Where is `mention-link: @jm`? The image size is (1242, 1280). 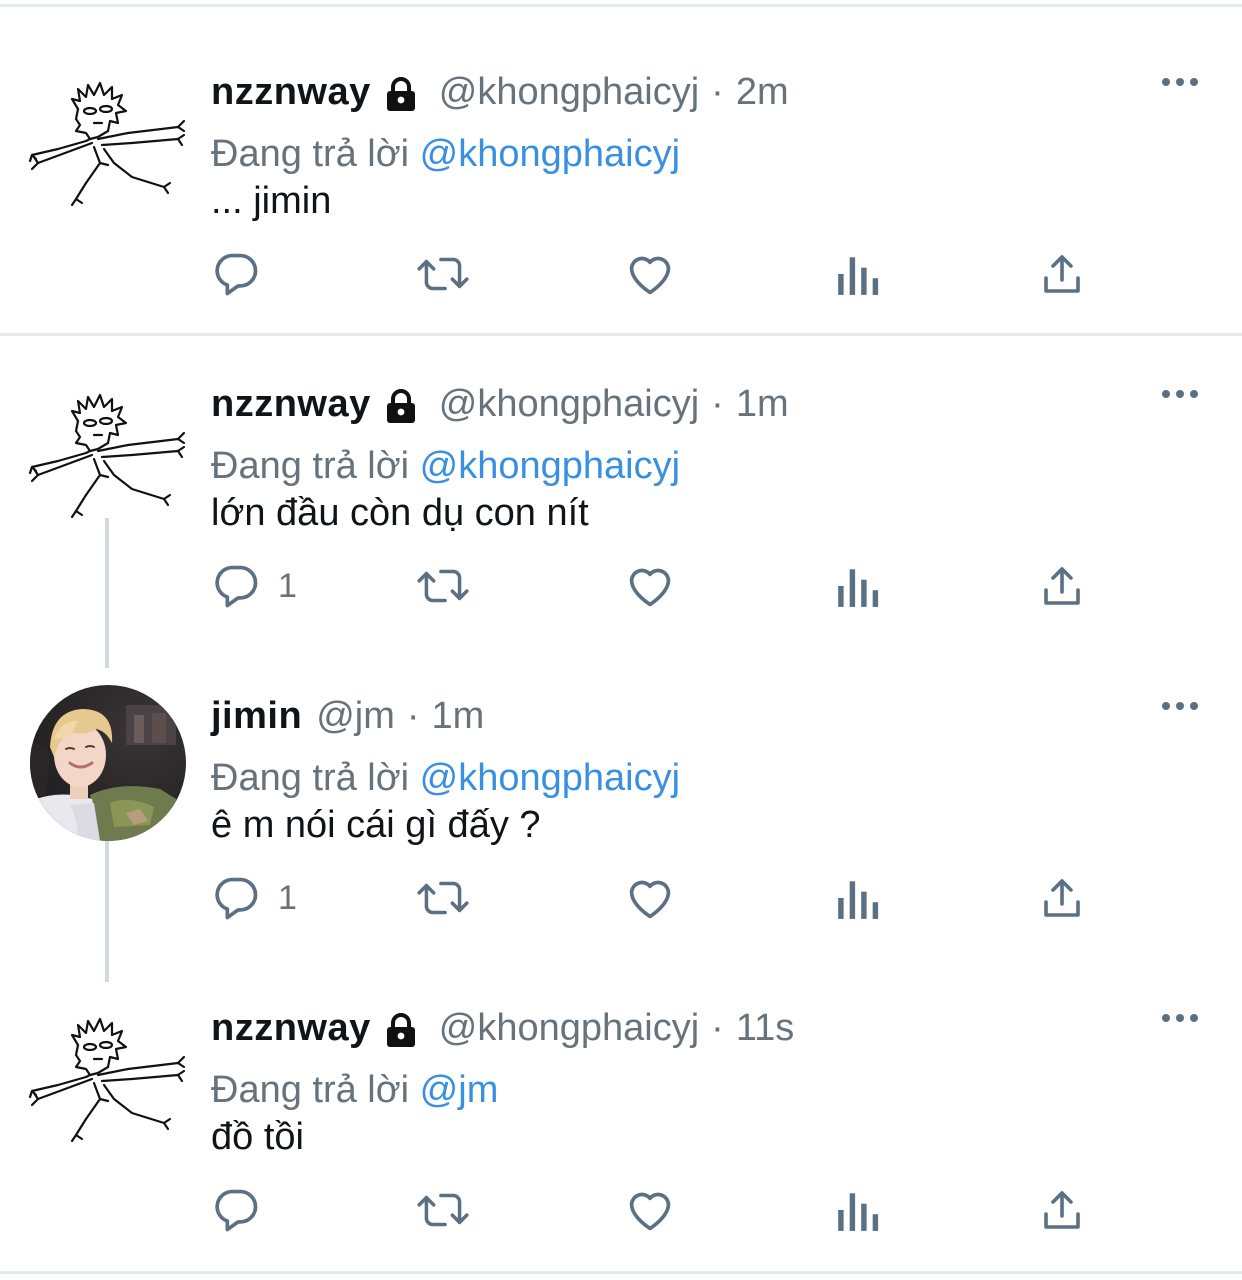 mention-link: @jm is located at coordinates (459, 1090).